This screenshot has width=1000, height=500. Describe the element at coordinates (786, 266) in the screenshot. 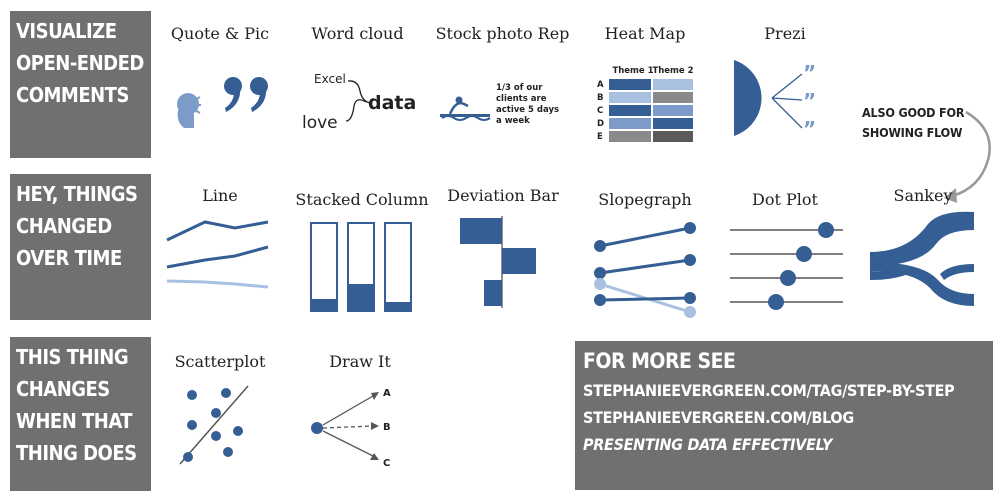

I see `dot-plot-graphic` at that location.